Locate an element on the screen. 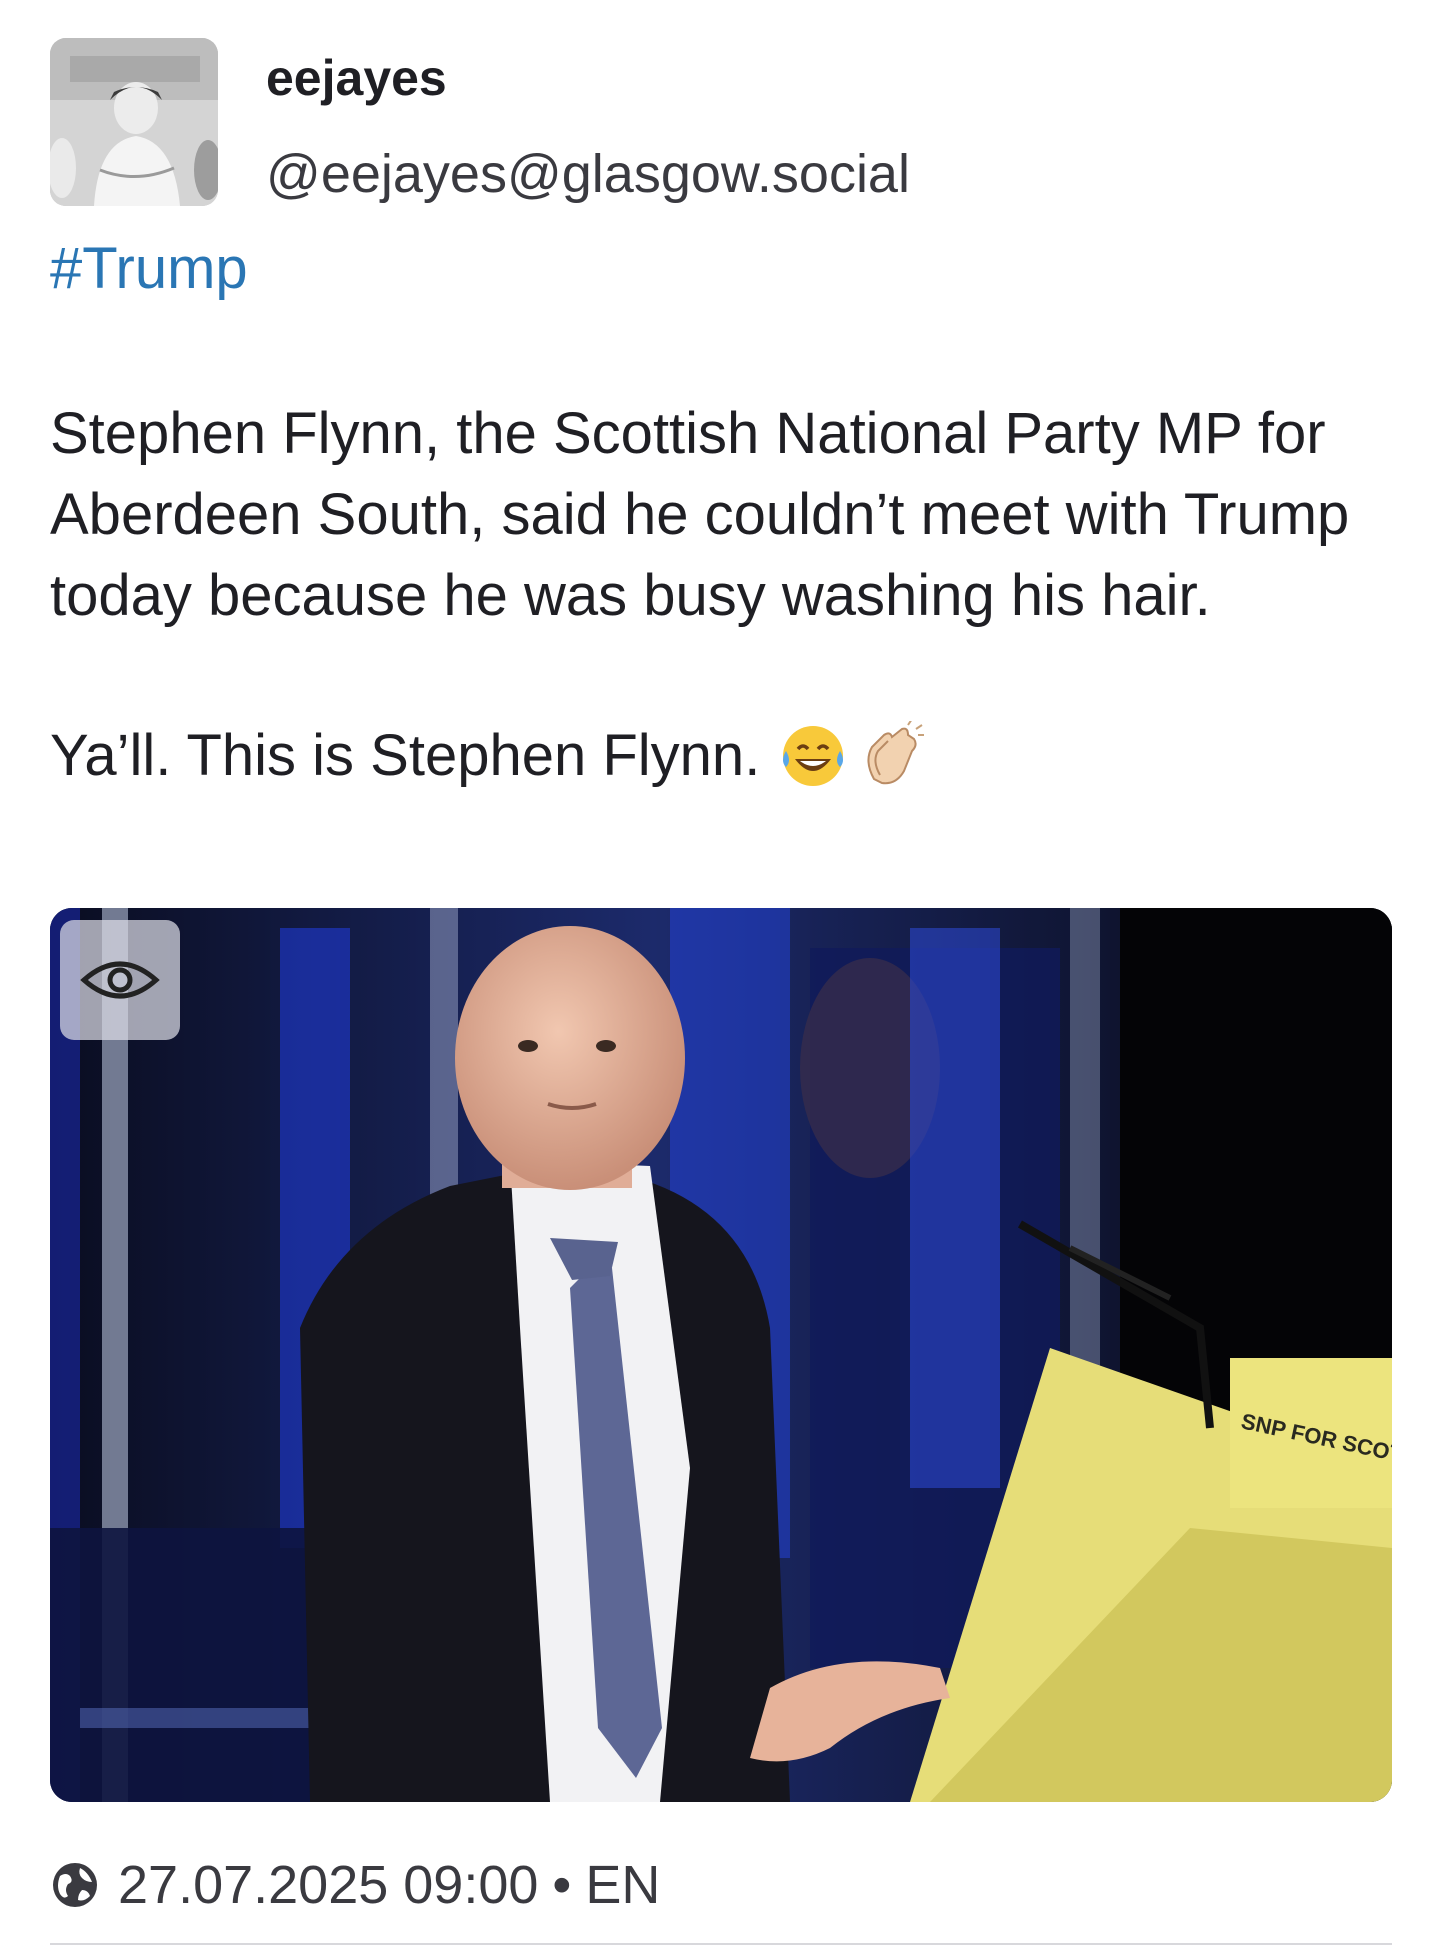 The width and height of the screenshot is (1440, 1947). laughing-tears-emoji-icon is located at coordinates (813, 755).